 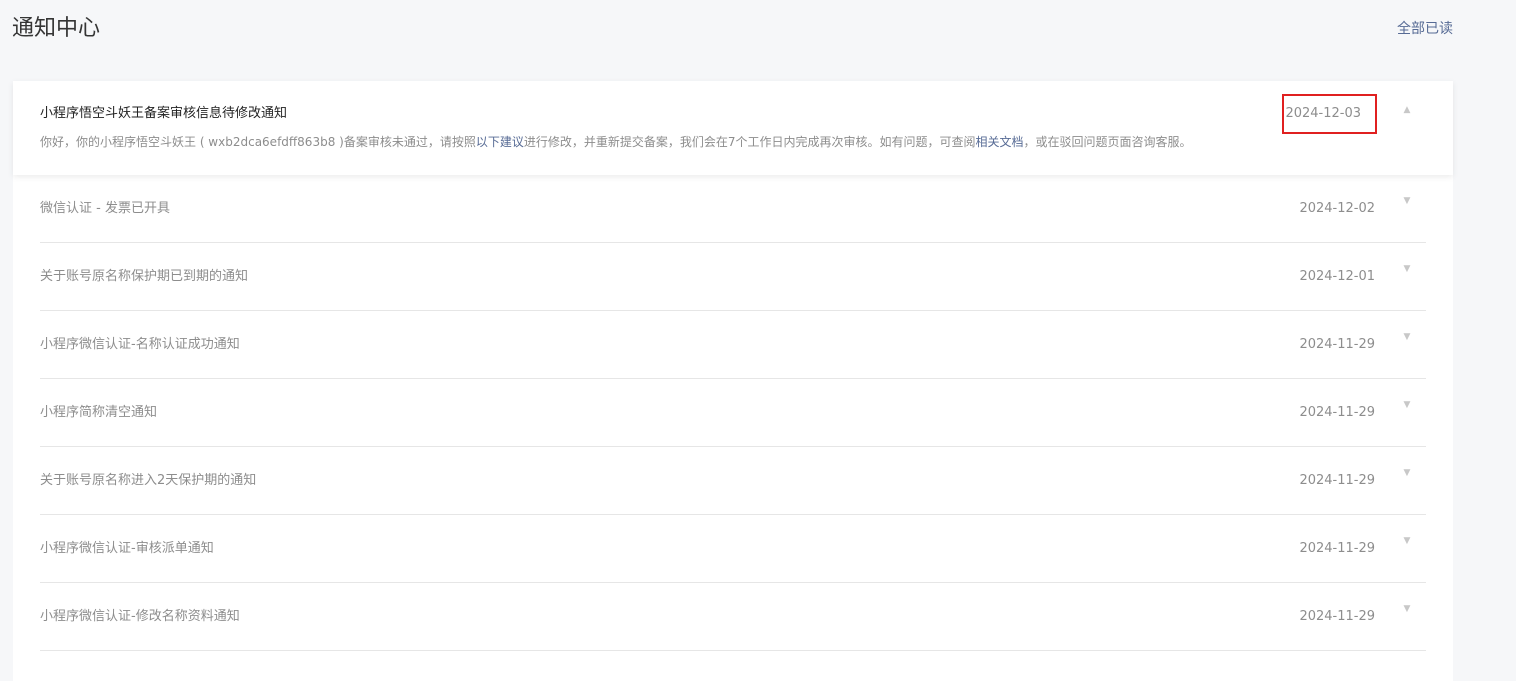 I want to click on notice-title: 小程序微信认证-名称认证成功通知, so click(x=140, y=344).